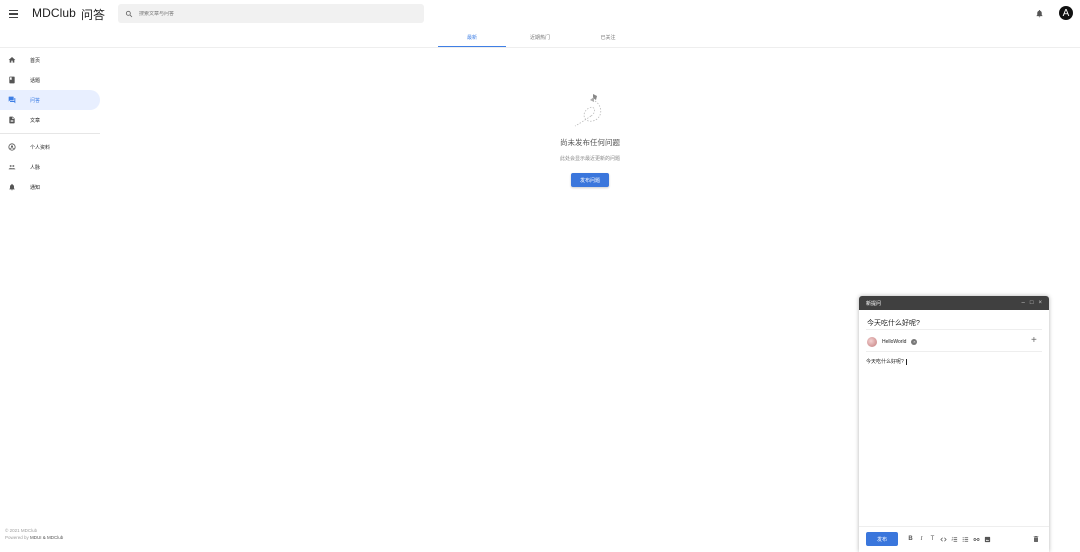 The height and width of the screenshot is (552, 1080). I want to click on publish-question-button: 发布问题, so click(590, 180).